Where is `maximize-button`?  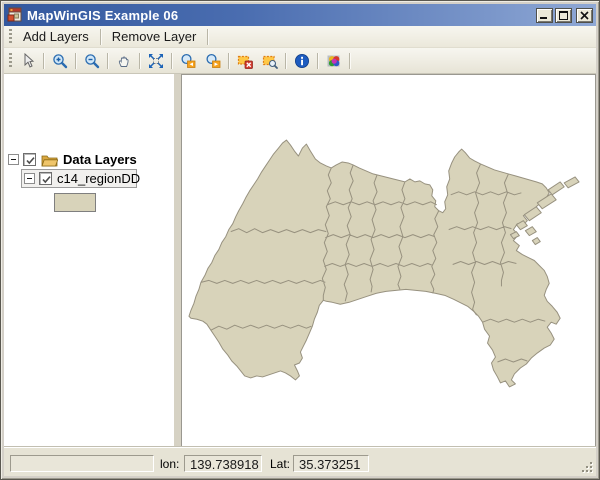 maximize-button is located at coordinates (563, 15).